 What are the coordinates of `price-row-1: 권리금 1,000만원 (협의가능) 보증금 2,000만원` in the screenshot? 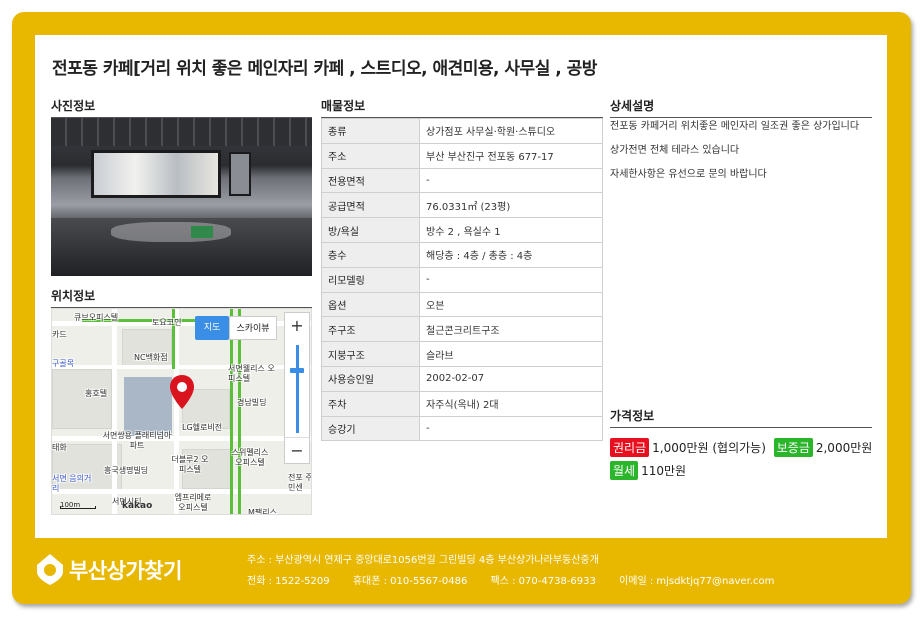 It's located at (741, 447).